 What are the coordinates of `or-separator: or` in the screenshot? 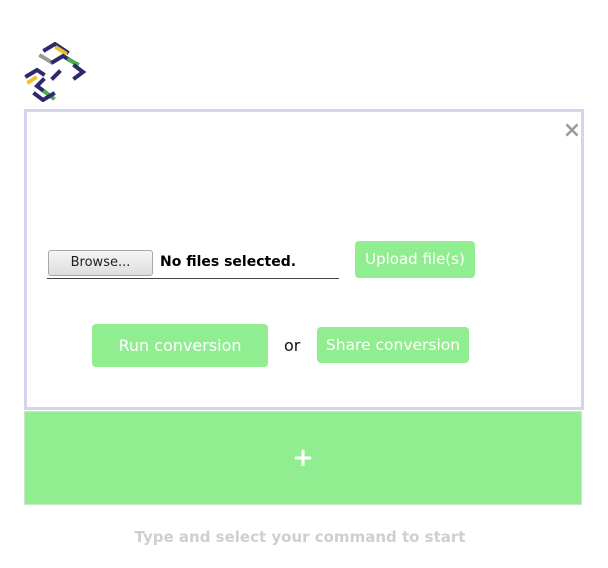 It's located at (292, 345).